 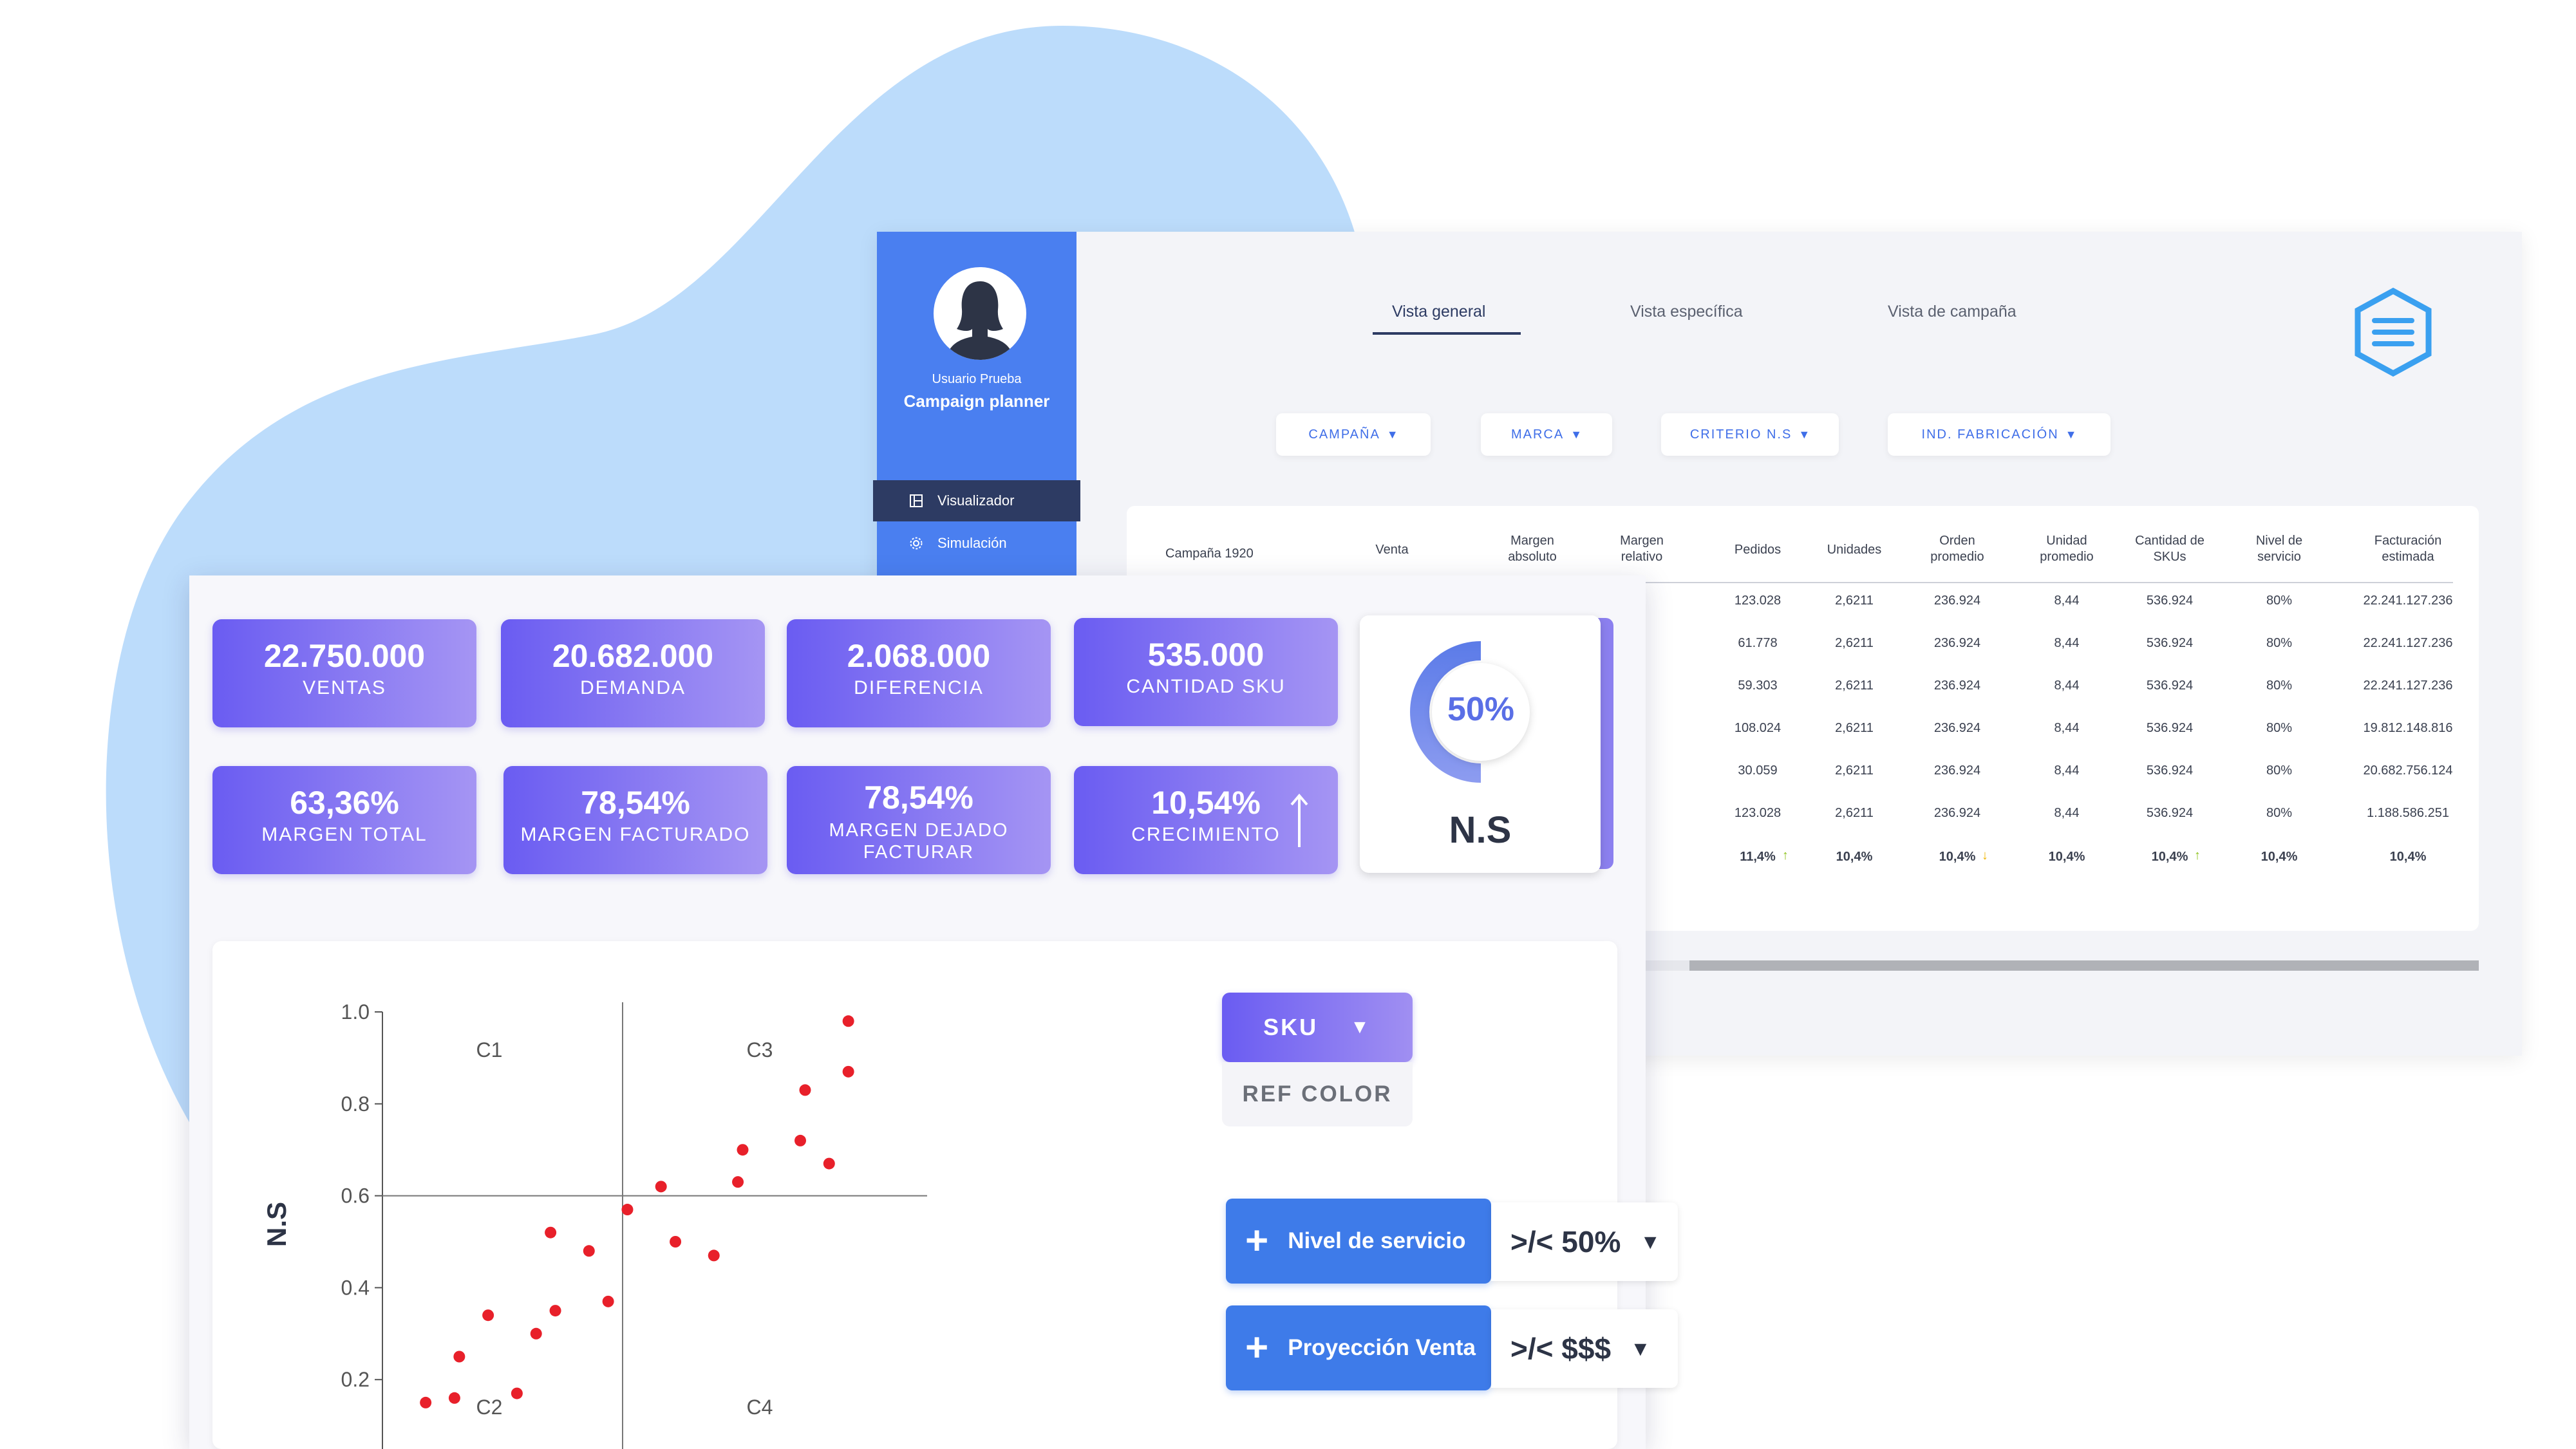 What do you see at coordinates (1480, 744) in the screenshot?
I see `service-level-card: 50% N.S` at bounding box center [1480, 744].